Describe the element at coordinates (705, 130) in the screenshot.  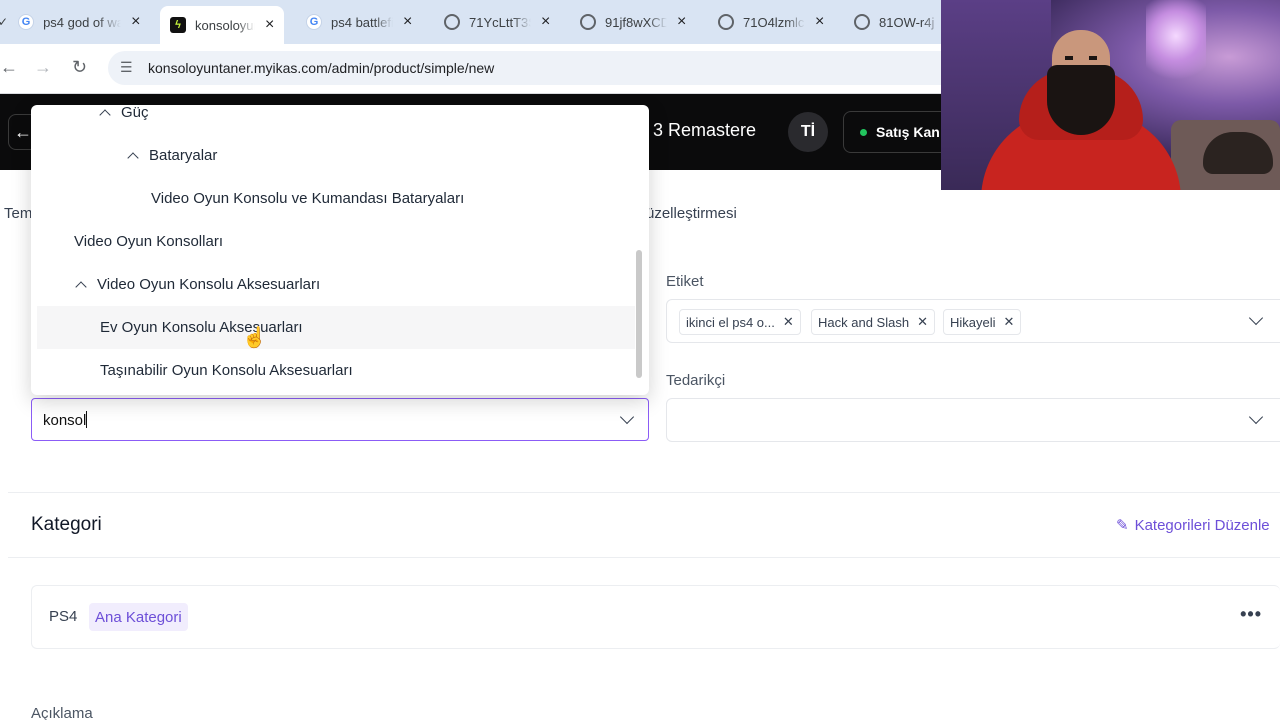
I see `product-title: 3 Remastere` at that location.